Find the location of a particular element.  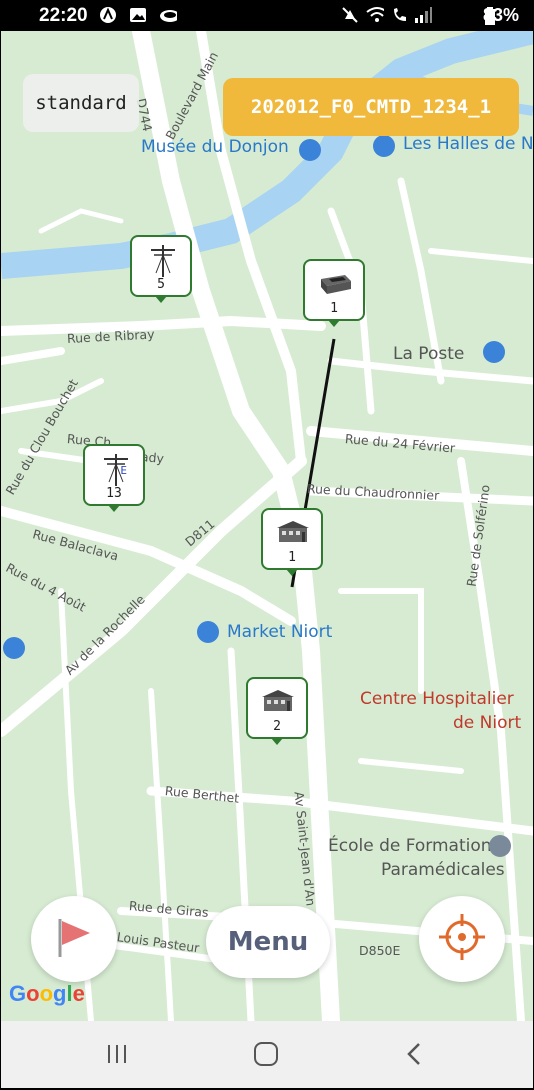

poi-poste: La Poste is located at coordinates (428, 354).